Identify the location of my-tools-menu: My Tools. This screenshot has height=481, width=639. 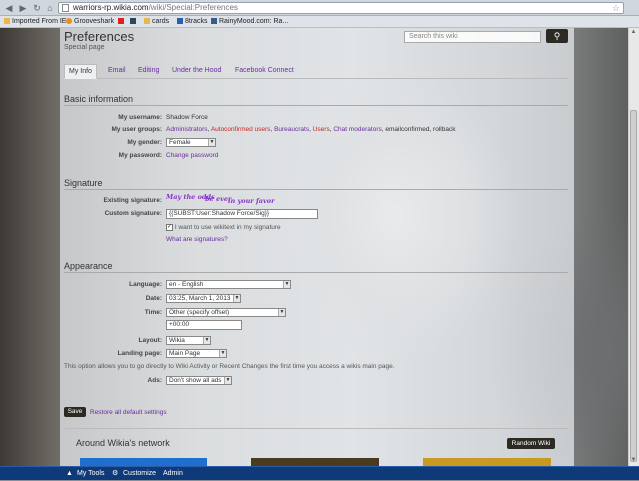
(91, 474).